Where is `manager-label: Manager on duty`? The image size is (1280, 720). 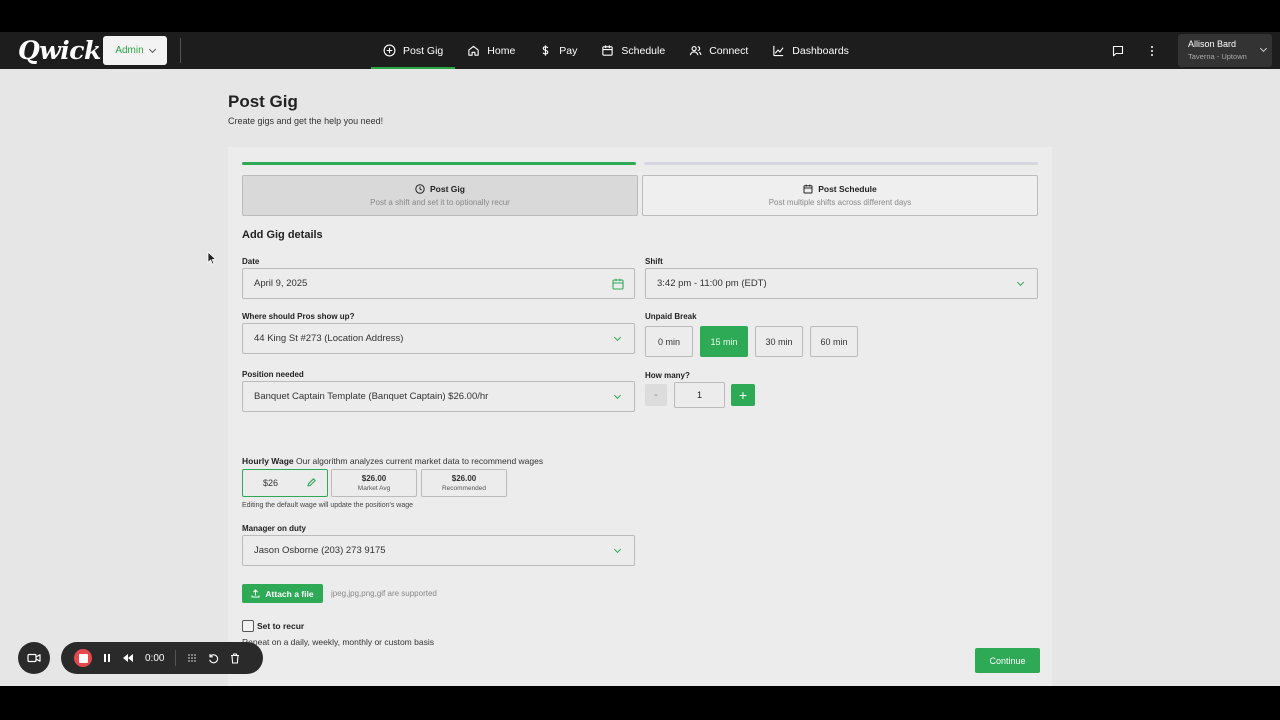 manager-label: Manager on duty is located at coordinates (274, 528).